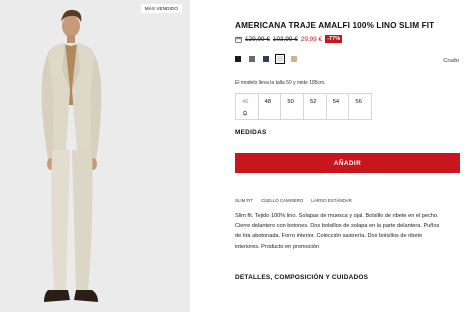 The width and height of the screenshot is (475, 312). I want to click on color-swatch-navy, so click(266, 59).